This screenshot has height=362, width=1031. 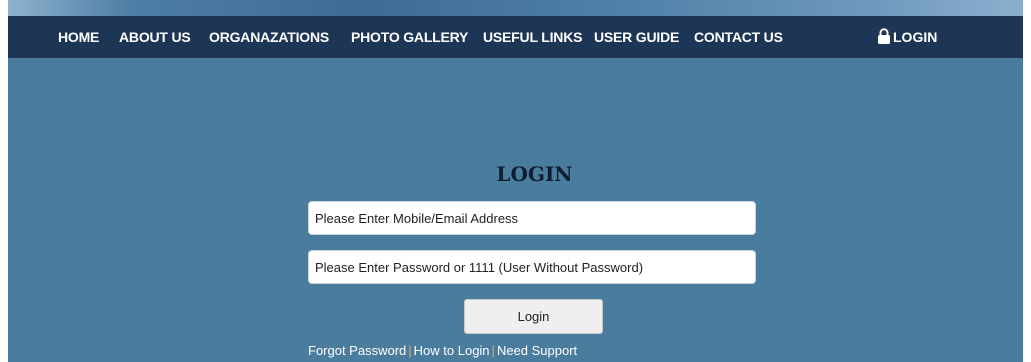 What do you see at coordinates (534, 174) in the screenshot?
I see `login-title: LOGIN` at bounding box center [534, 174].